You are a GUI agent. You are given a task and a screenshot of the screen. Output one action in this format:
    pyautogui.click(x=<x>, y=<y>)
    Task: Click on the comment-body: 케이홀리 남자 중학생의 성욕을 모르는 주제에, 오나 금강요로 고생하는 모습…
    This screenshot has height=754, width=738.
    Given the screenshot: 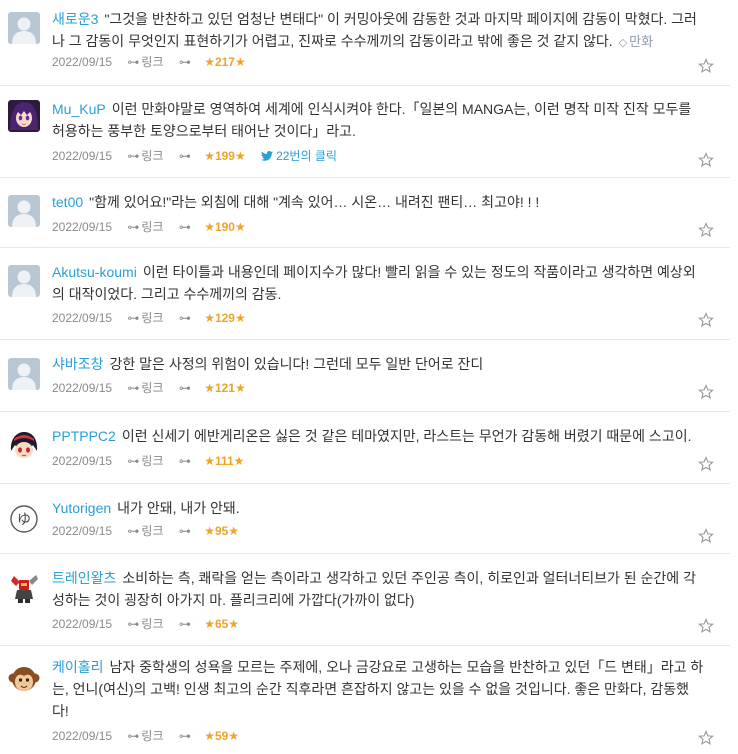 What is the action you would take?
    pyautogui.click(x=378, y=689)
    